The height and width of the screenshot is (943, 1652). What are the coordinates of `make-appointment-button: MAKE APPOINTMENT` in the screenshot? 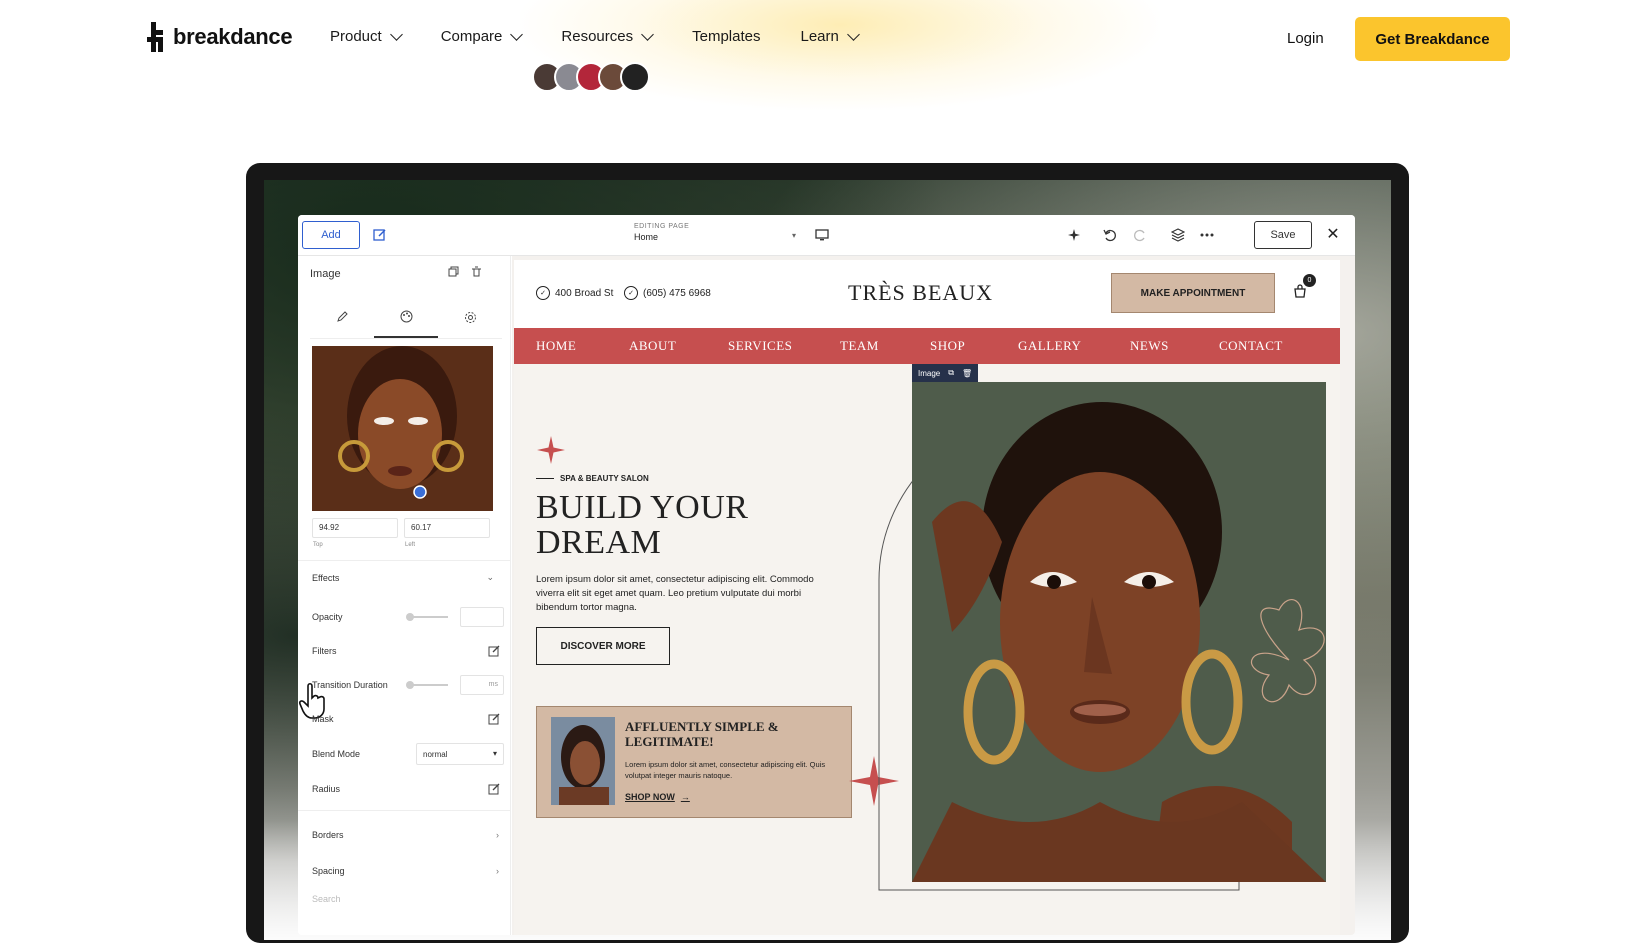 It's located at (1193, 293).